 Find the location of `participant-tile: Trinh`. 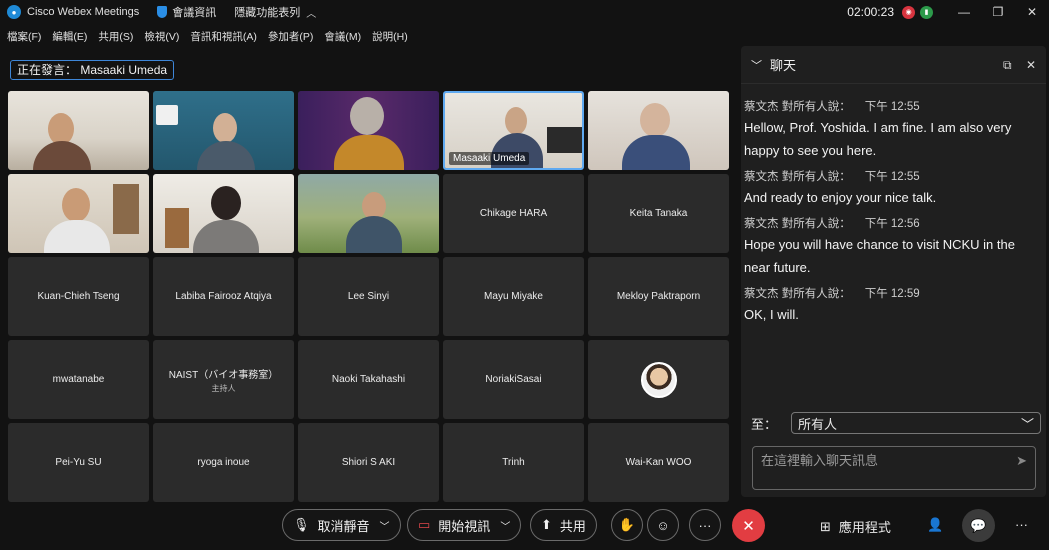

participant-tile: Trinh is located at coordinates (513, 462).